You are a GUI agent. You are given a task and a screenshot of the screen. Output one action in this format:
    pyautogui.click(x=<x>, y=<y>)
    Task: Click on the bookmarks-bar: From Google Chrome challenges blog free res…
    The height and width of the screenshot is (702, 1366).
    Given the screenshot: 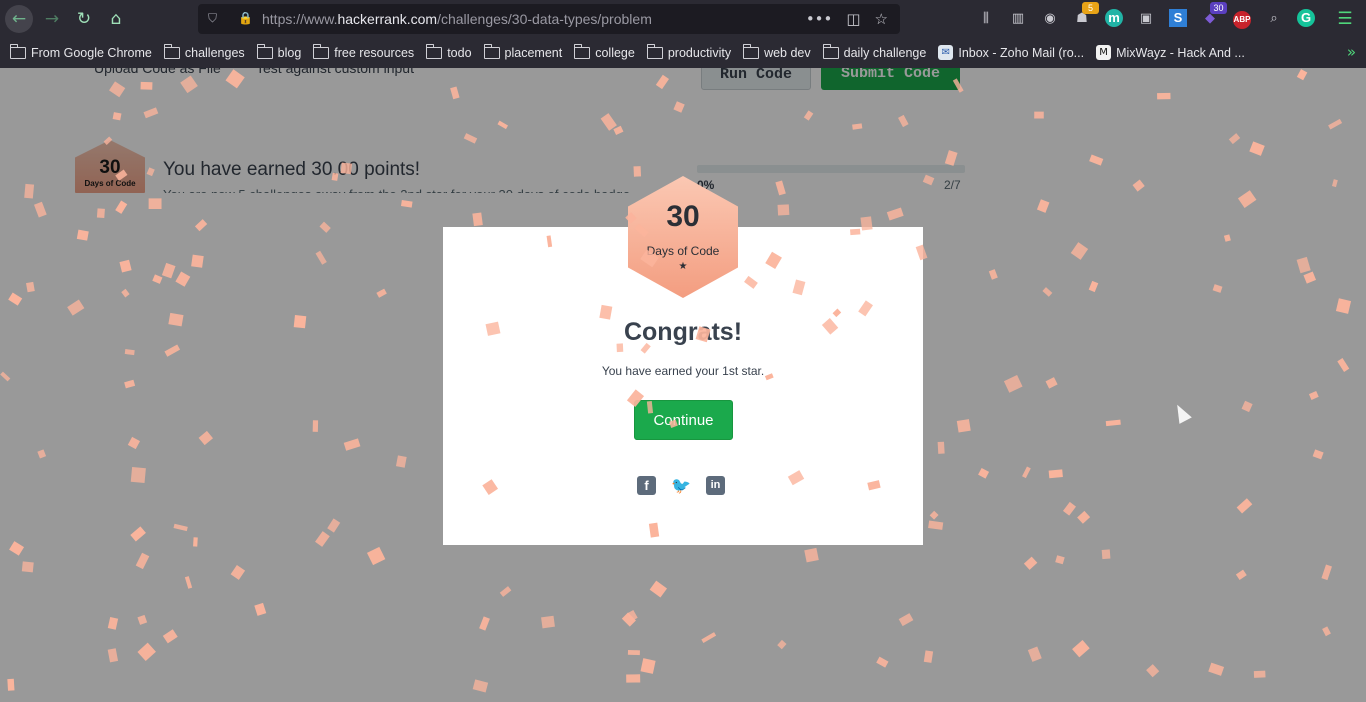 What is the action you would take?
    pyautogui.click(x=683, y=53)
    